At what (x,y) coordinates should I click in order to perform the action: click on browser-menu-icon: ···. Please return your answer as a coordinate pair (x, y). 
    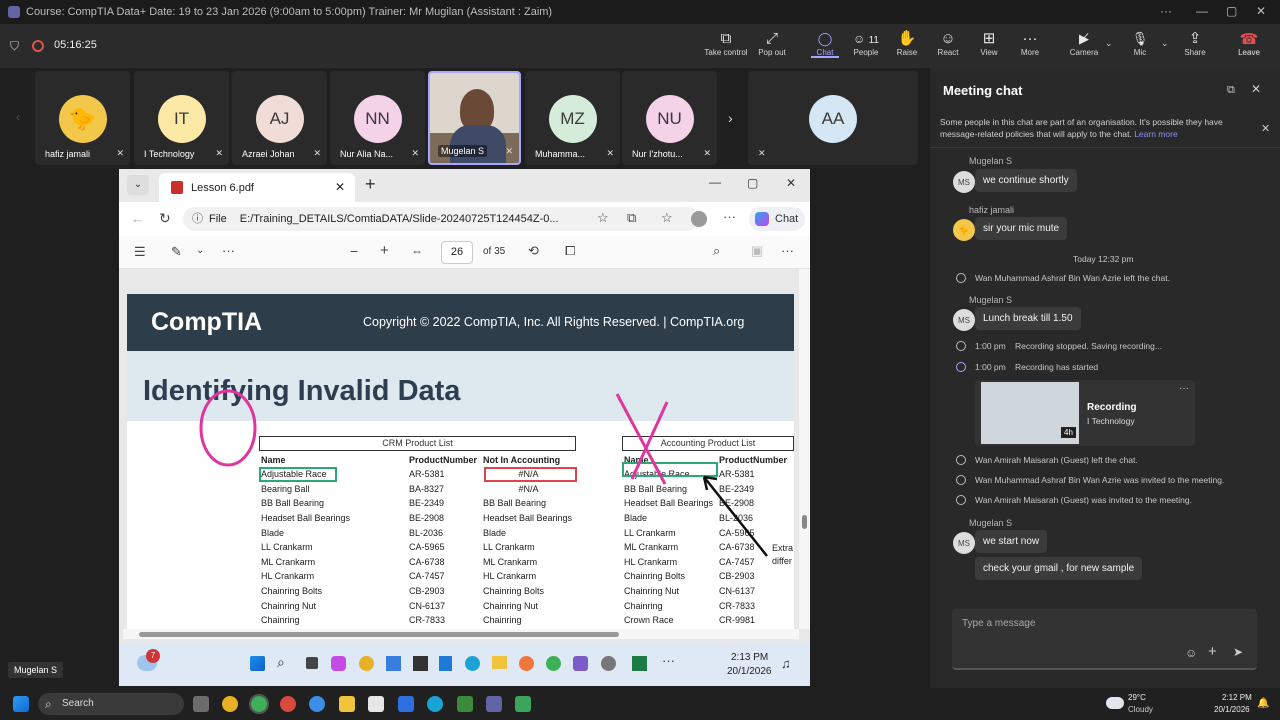
    Looking at the image, I should click on (729, 216).